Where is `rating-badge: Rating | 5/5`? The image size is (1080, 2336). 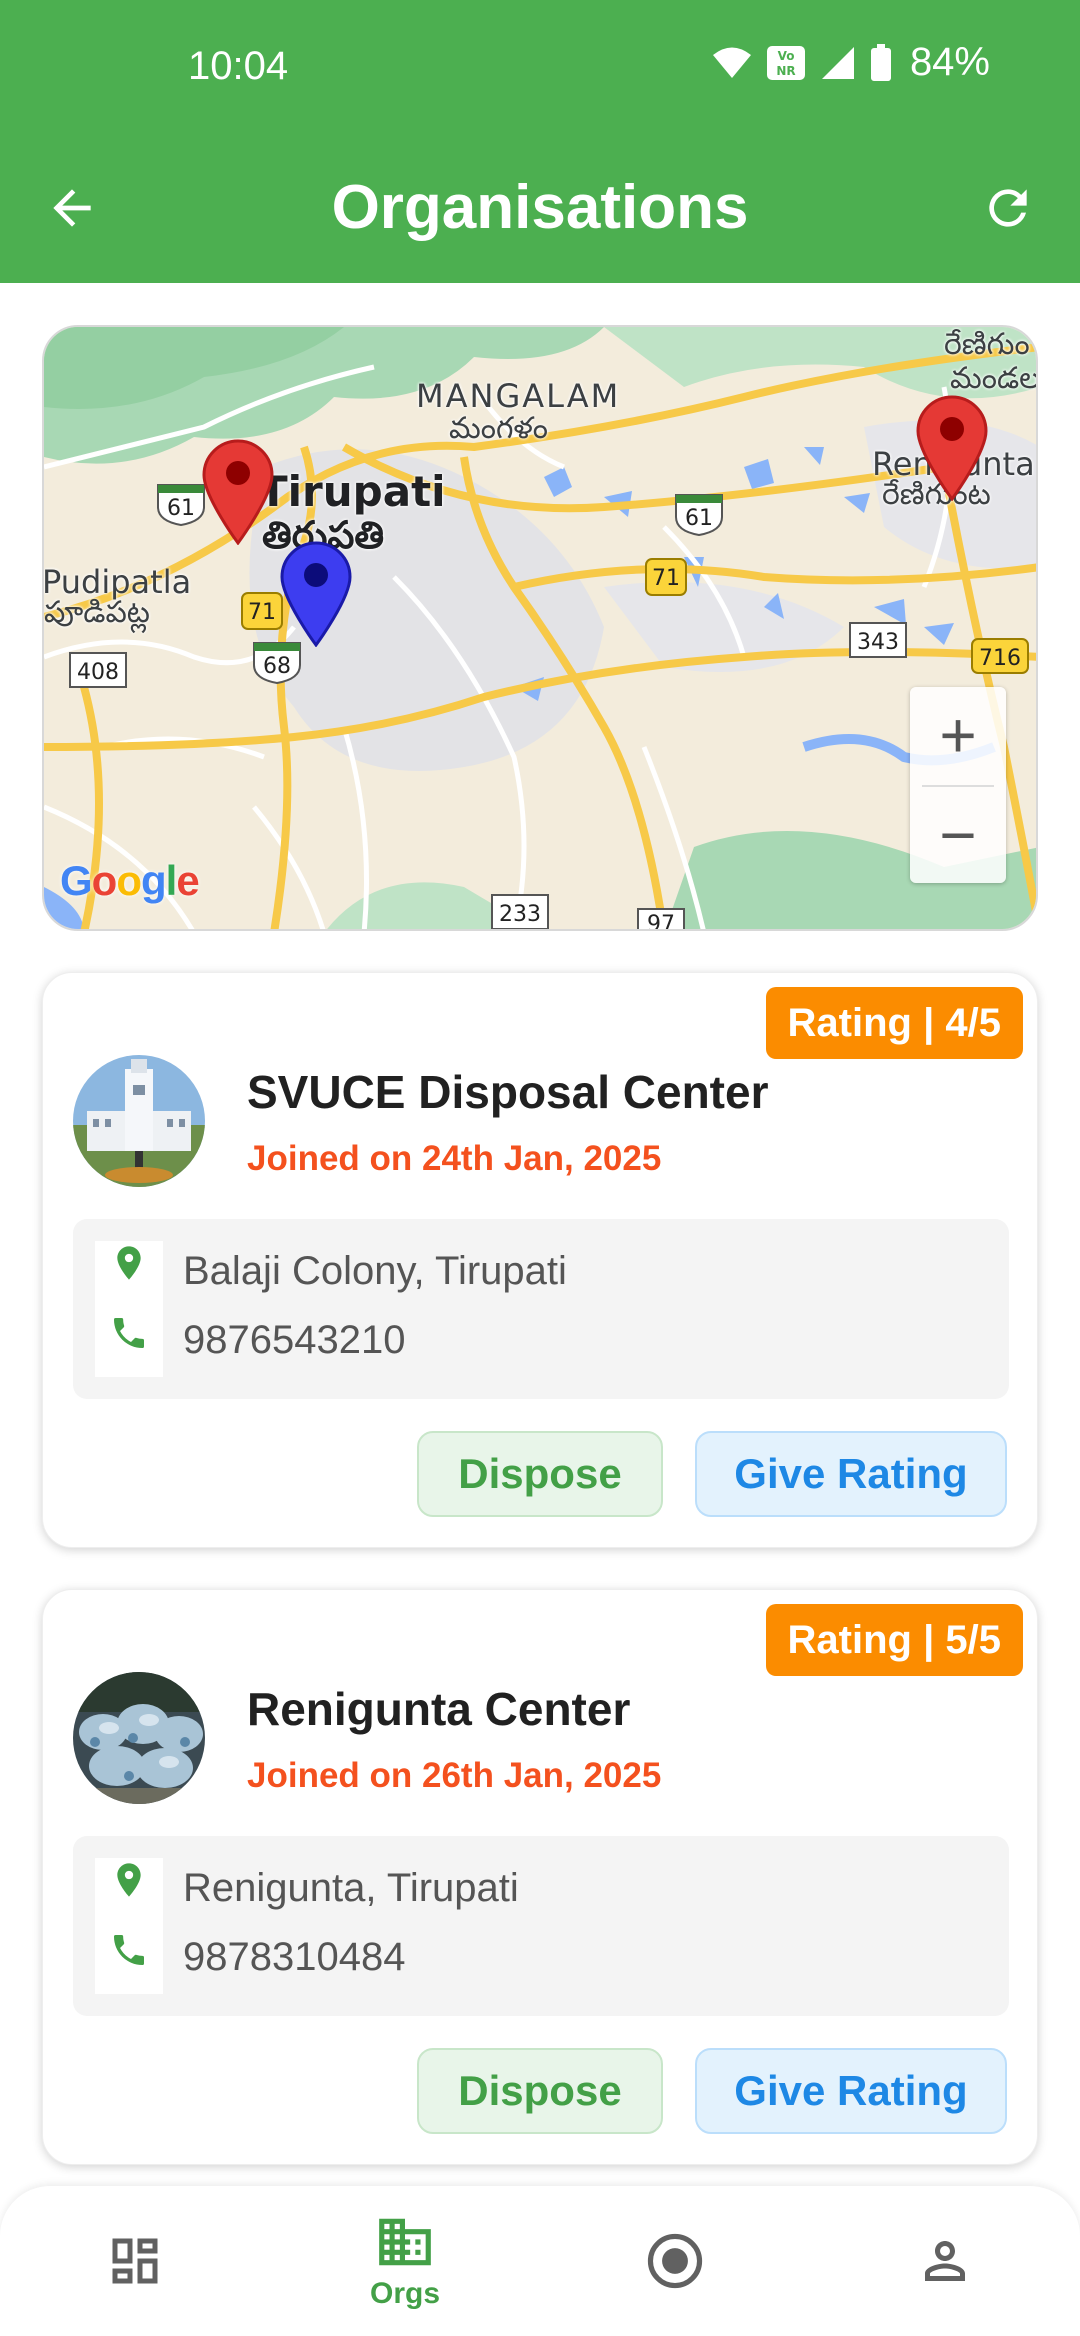 rating-badge: Rating | 5/5 is located at coordinates (894, 1640).